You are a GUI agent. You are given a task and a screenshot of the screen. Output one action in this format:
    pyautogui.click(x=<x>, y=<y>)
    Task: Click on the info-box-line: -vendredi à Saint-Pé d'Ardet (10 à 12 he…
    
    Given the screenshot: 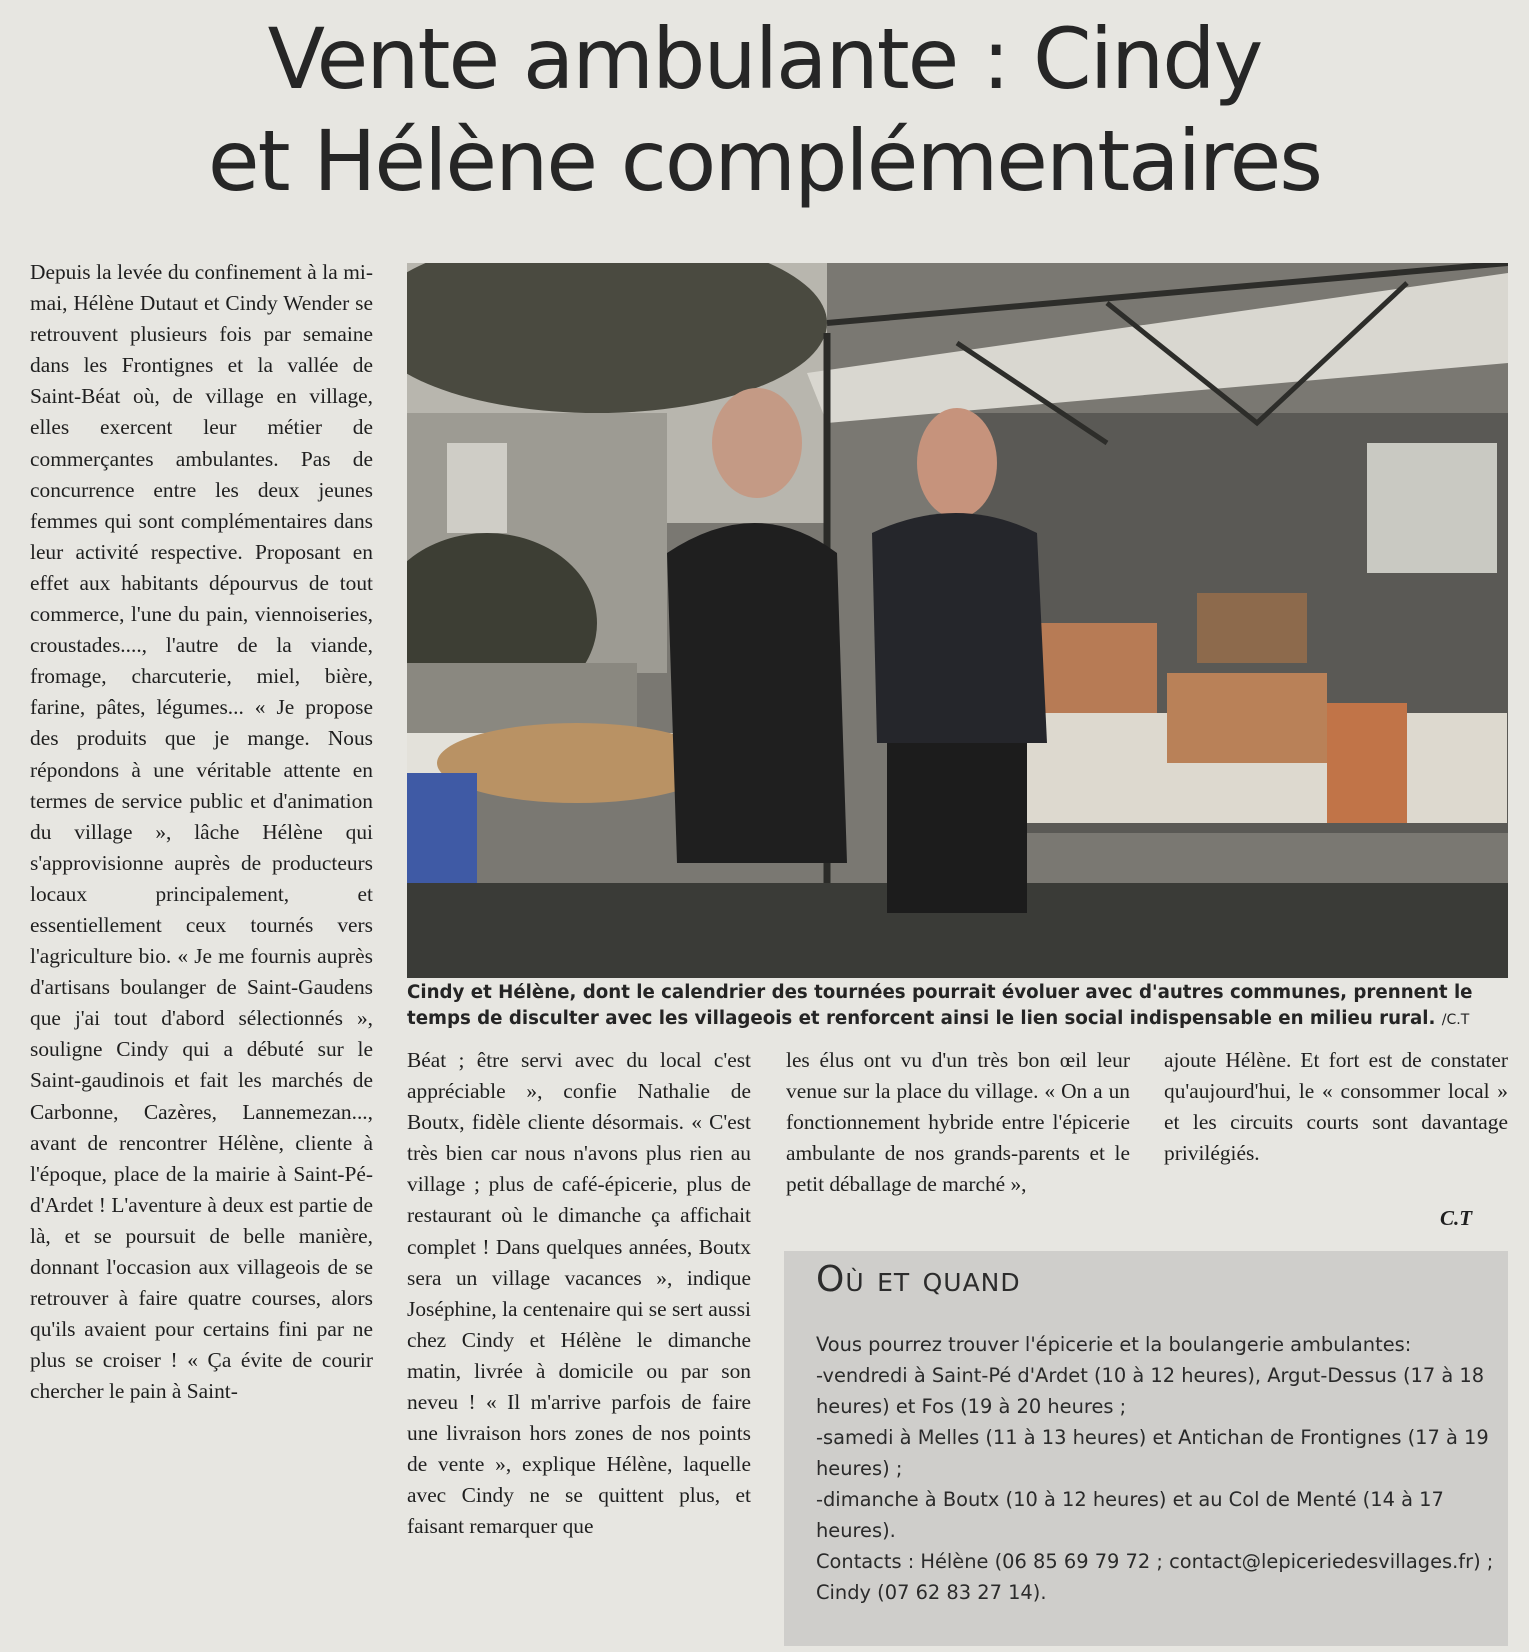 What is the action you would take?
    pyautogui.click(x=1150, y=1391)
    